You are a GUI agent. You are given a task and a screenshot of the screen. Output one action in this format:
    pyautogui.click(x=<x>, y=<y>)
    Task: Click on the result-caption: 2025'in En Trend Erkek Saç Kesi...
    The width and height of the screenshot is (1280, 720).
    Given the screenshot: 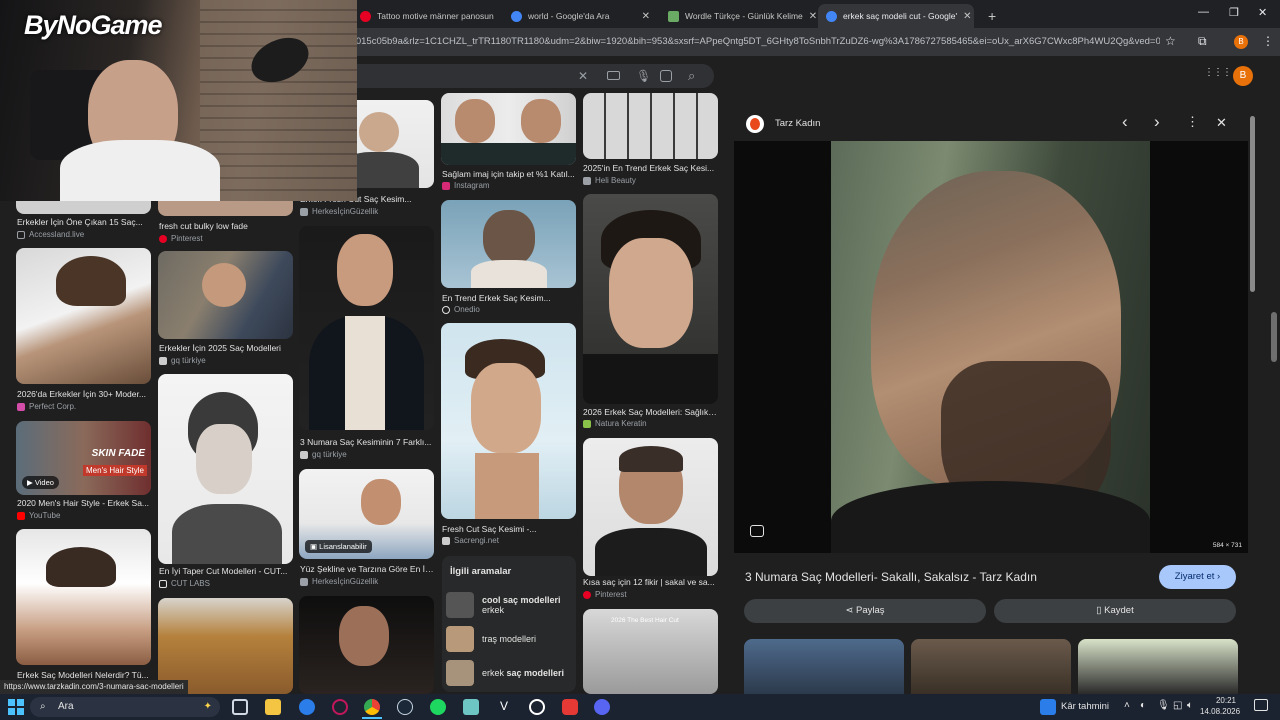 What is the action you would take?
    pyautogui.click(x=650, y=168)
    